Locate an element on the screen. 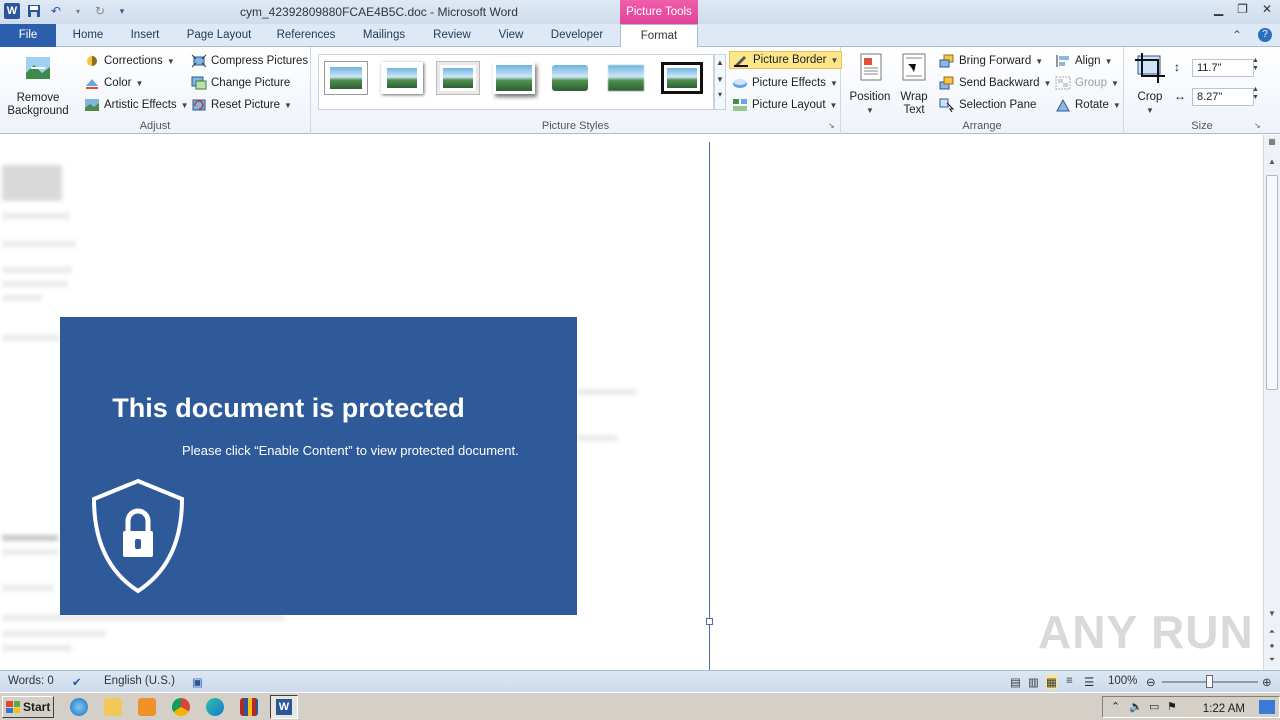 This screenshot has height=720, width=1280. bring-forward-button: Bring Forward ▼ is located at coordinates (991, 61).